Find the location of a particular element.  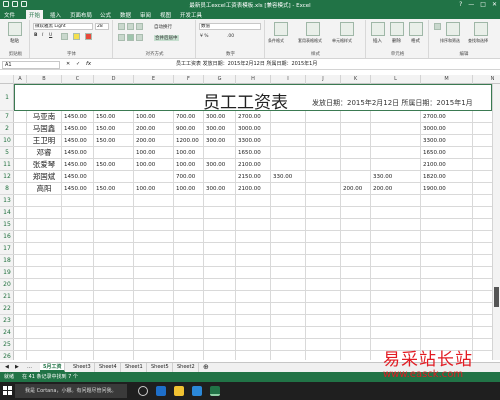

row-header: 5 is located at coordinates (7, 153).